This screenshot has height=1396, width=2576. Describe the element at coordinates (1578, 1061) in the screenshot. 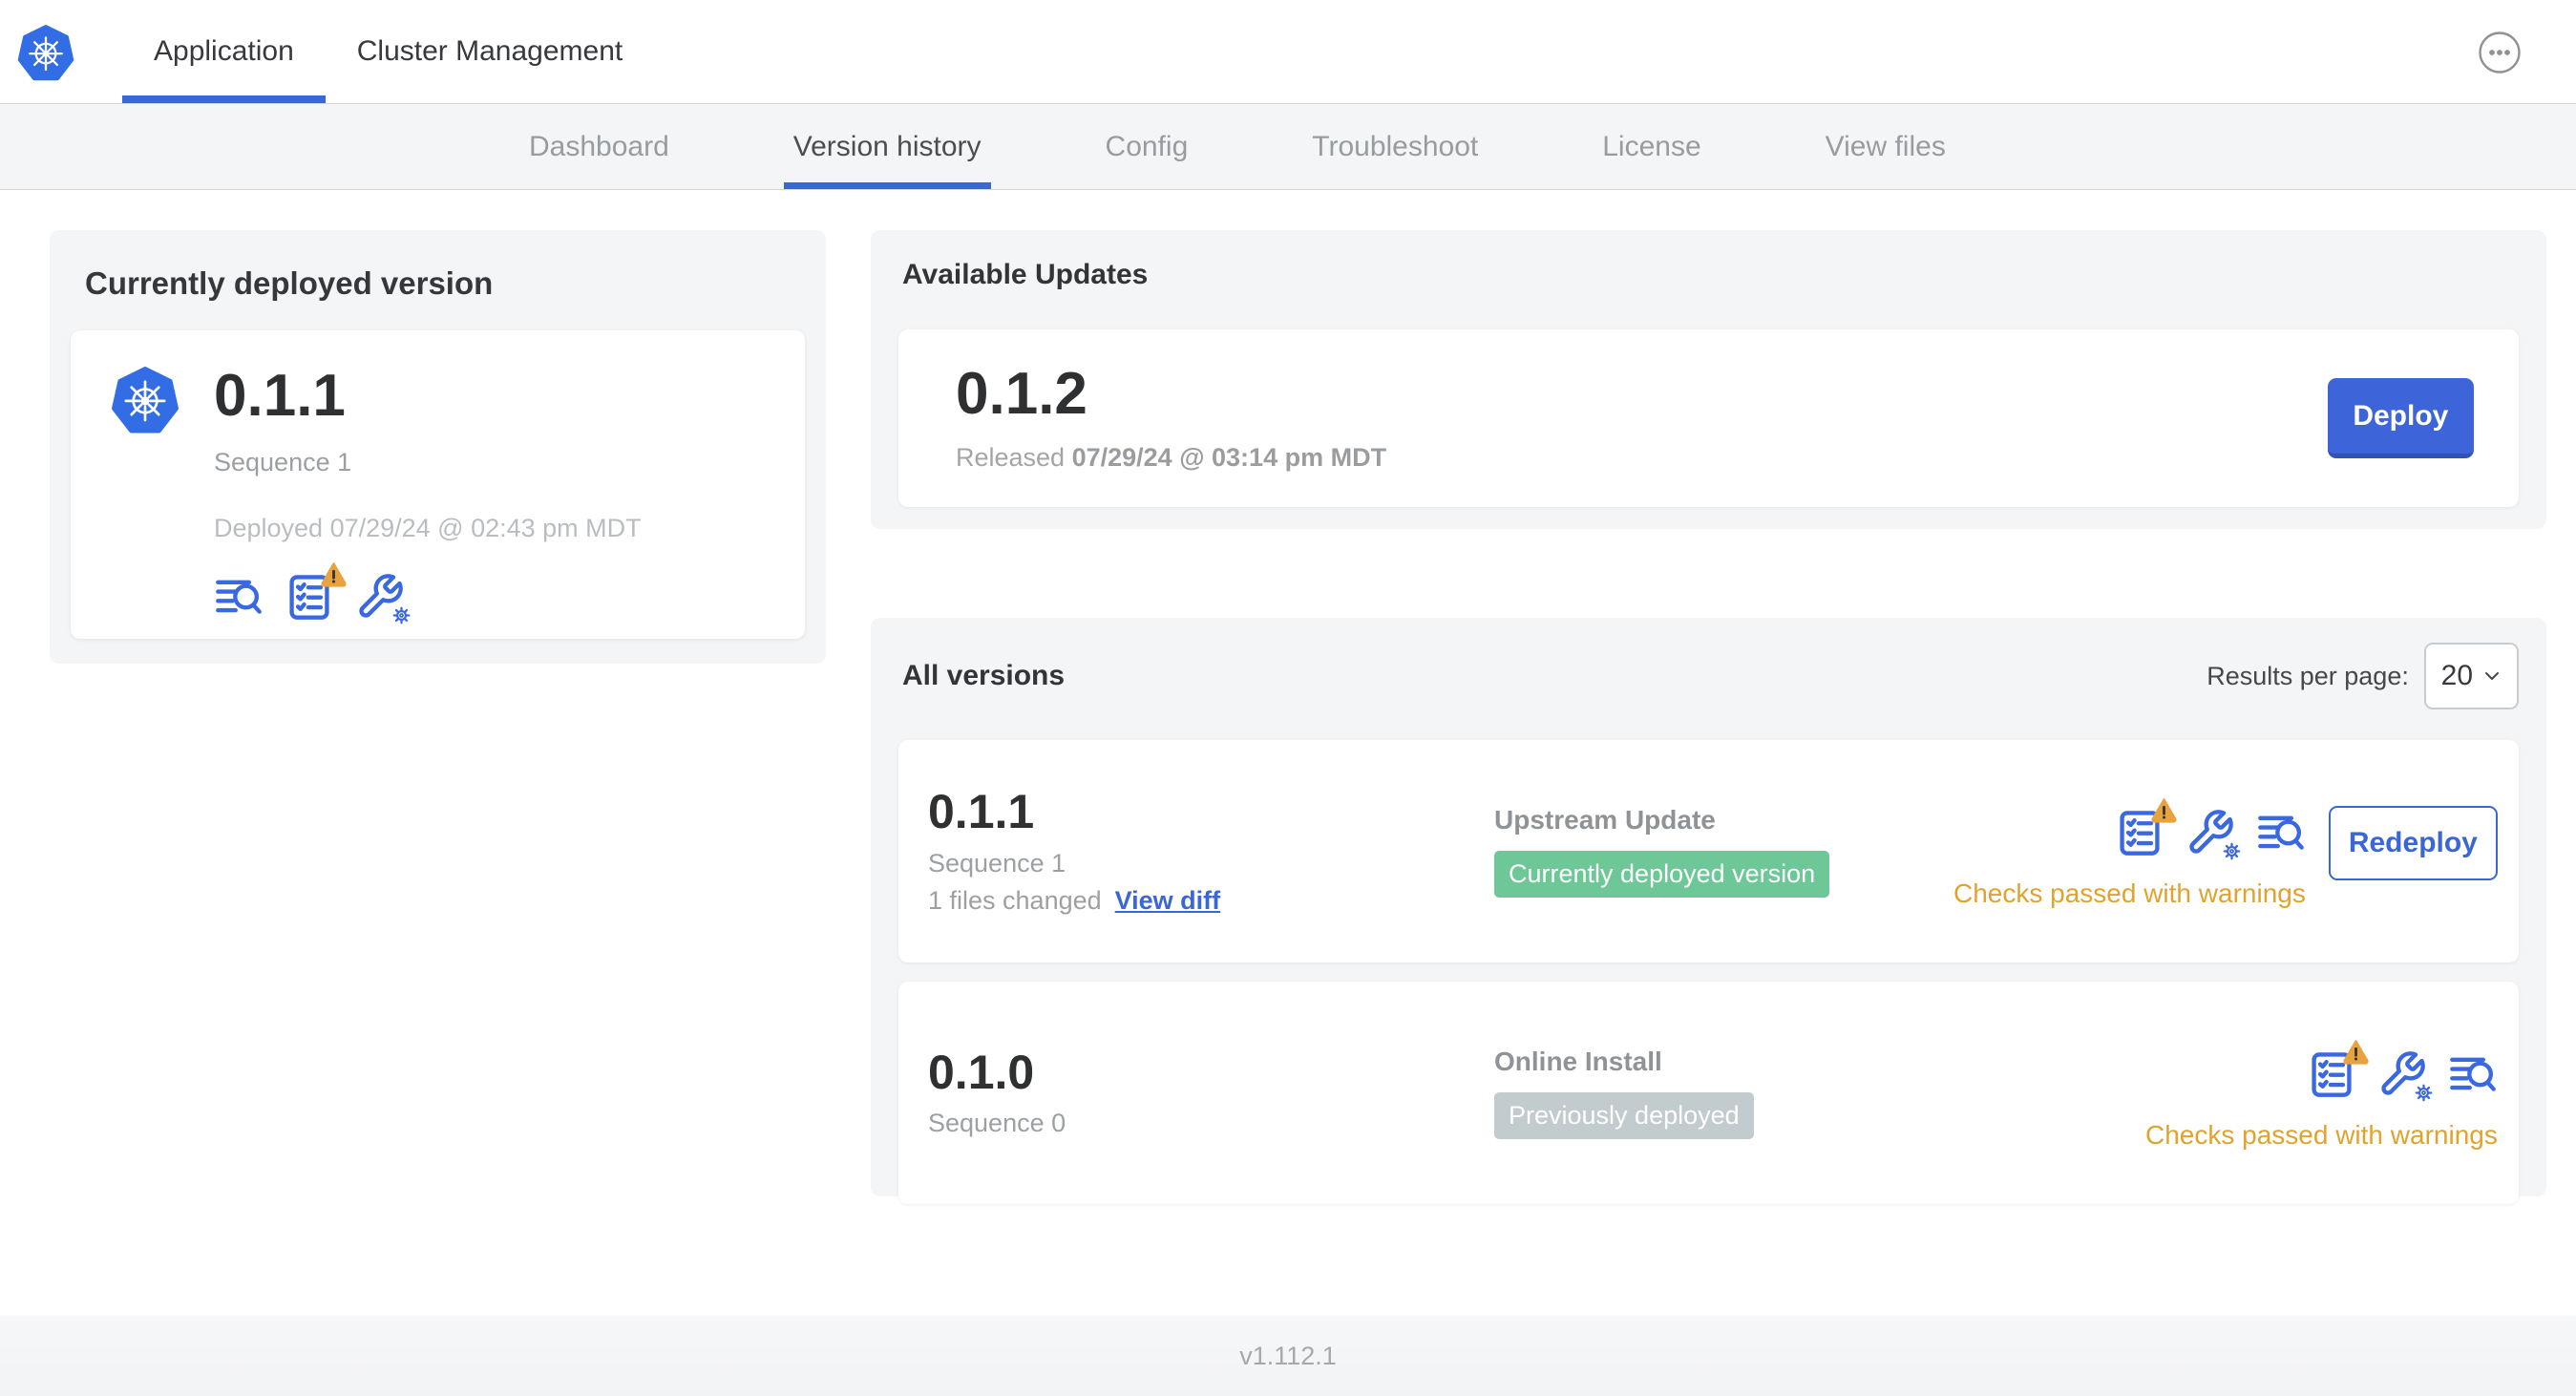

I see `version-source: Online Install` at that location.